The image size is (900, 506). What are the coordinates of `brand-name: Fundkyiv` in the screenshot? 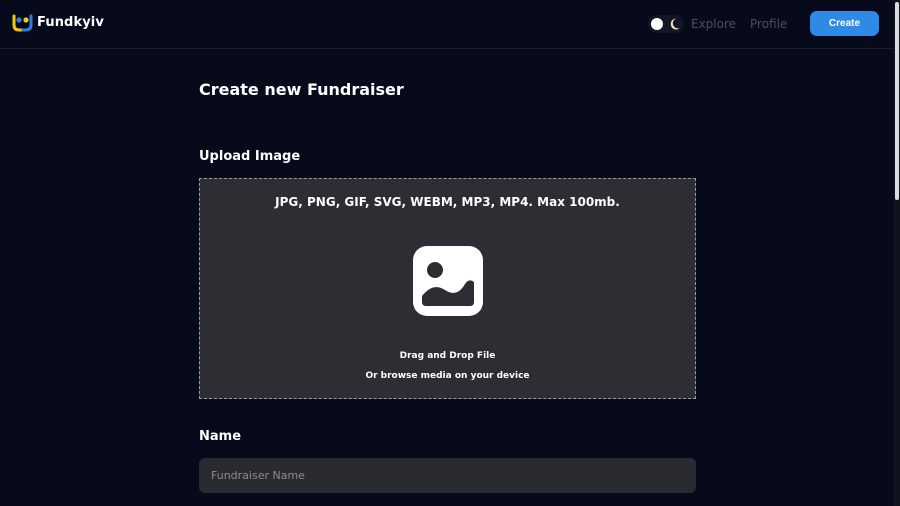 It's located at (70, 22).